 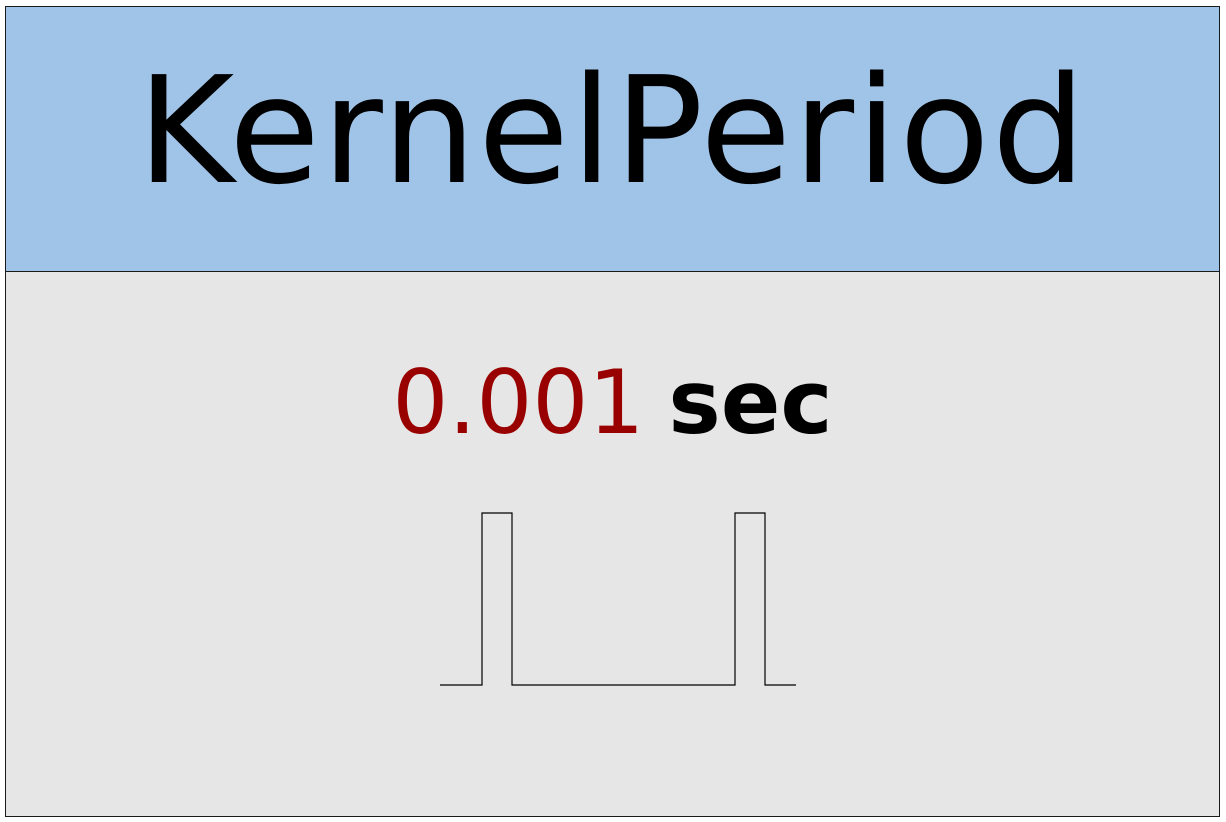 I want to click on period-unit: sec, so click(x=750, y=402).